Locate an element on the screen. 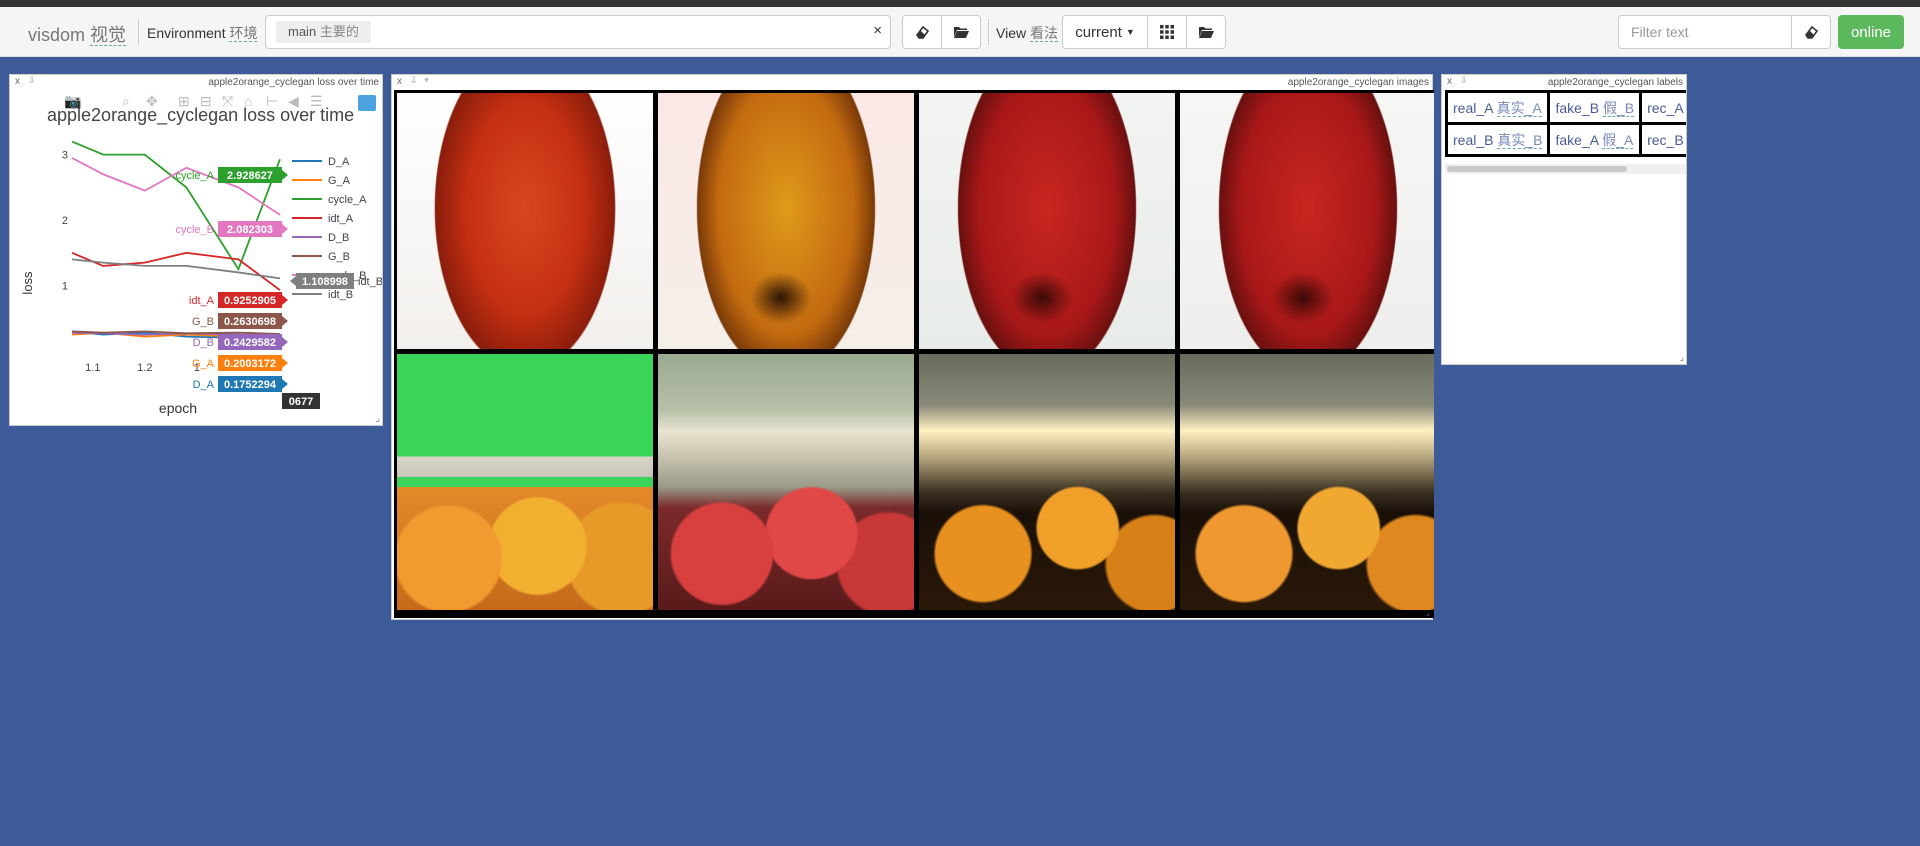 The image size is (1920, 846). zoom-reset-icon: ⌖ is located at coordinates (426, 80).